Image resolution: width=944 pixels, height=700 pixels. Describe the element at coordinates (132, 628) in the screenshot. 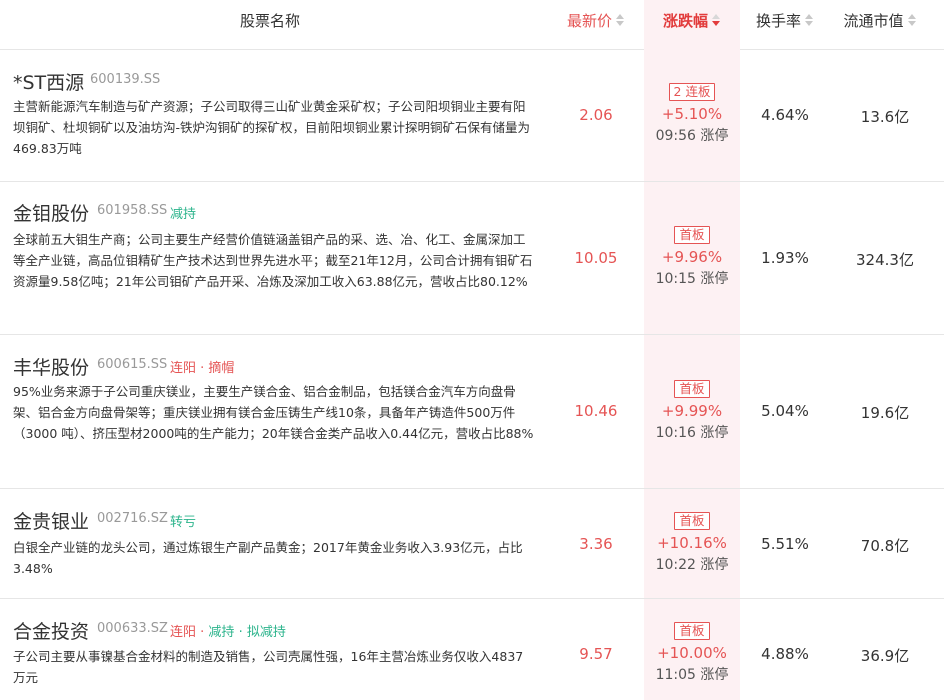

I see `stock-code: 000633.SZ` at that location.